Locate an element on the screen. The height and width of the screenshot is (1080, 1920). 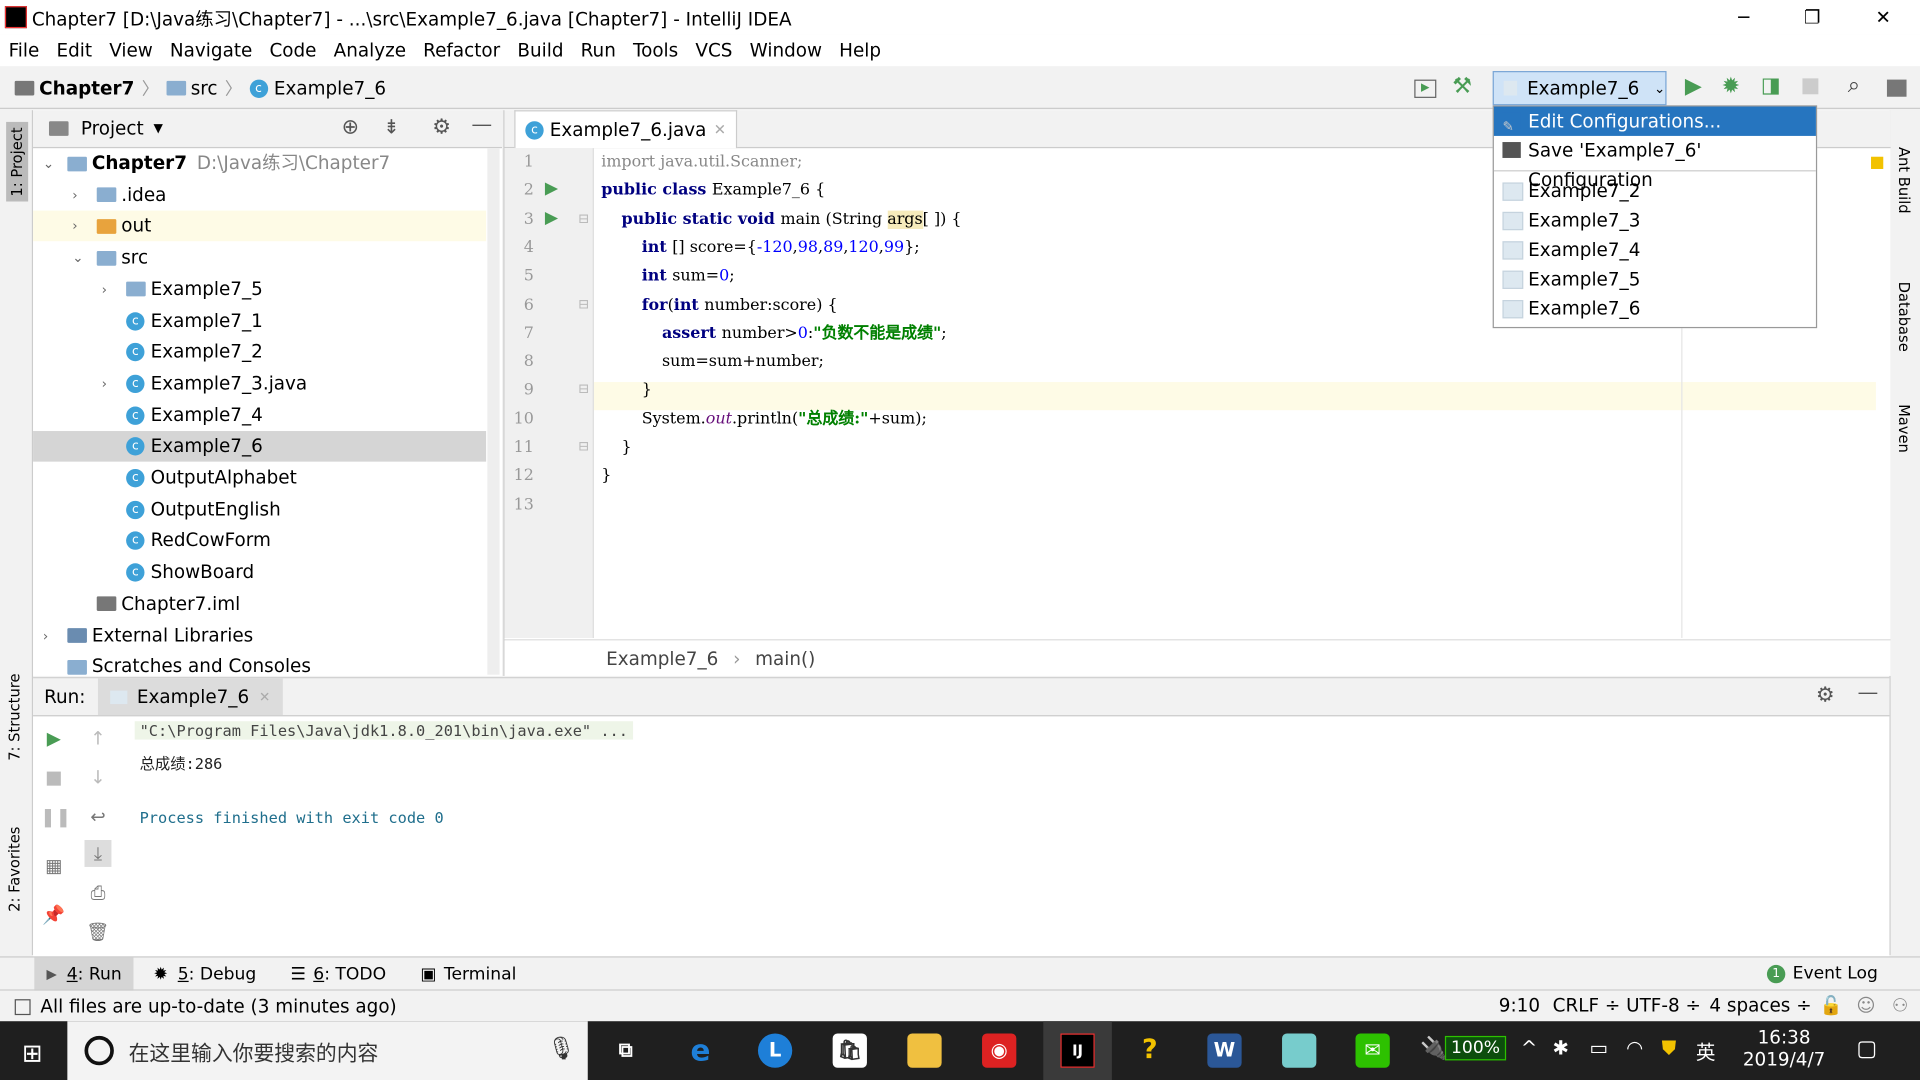
expand-arrow-icon: ⌄ is located at coordinates (55, 163).